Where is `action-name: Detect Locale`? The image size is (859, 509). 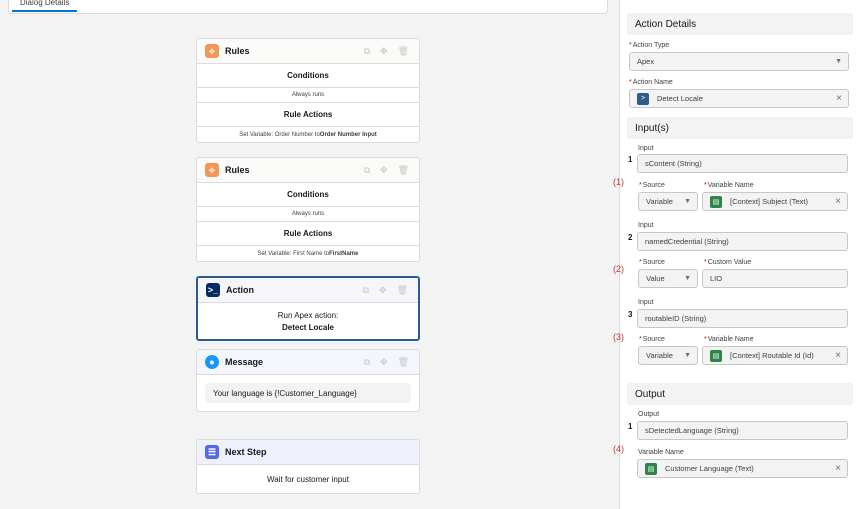
action-name: Detect Locale is located at coordinates (308, 327).